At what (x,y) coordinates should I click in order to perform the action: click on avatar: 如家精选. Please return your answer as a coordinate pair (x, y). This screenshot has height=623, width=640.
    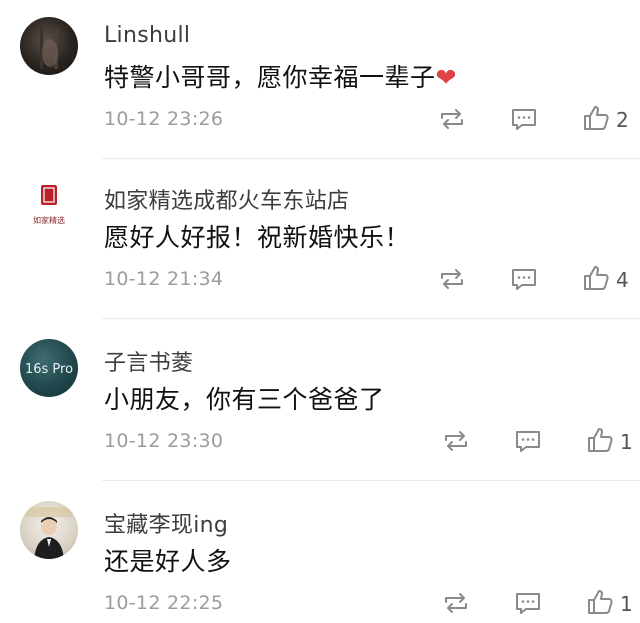
    Looking at the image, I should click on (49, 206).